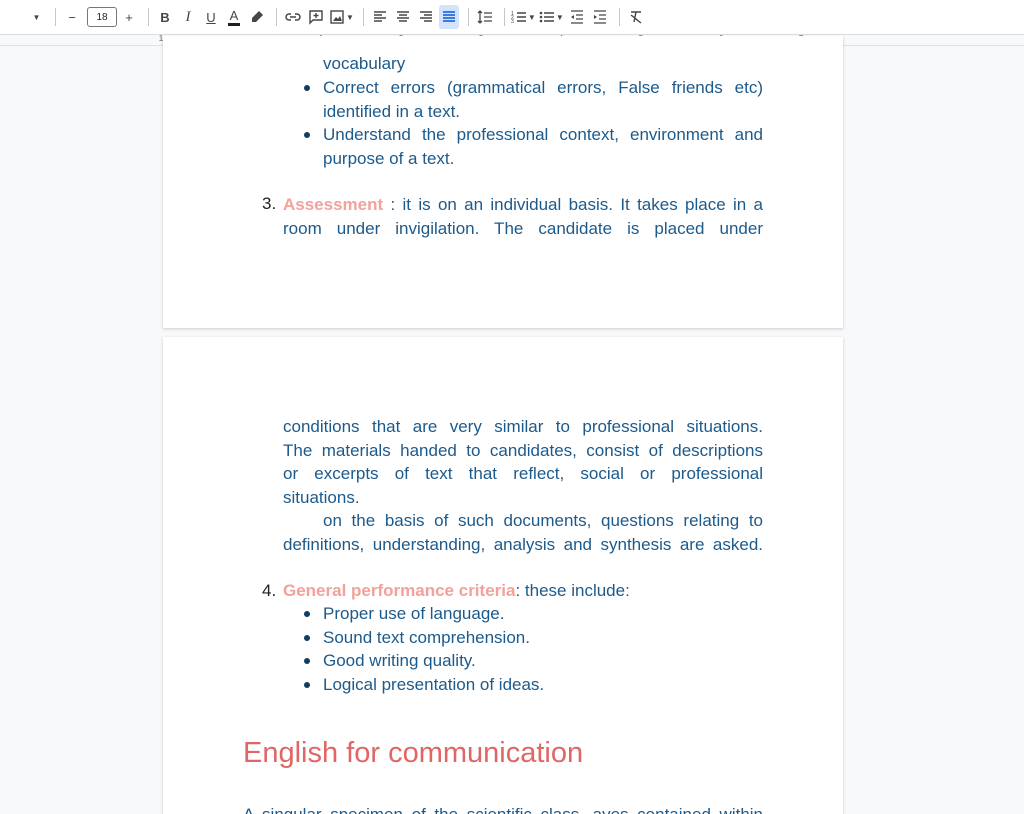 This screenshot has height=814, width=1024. Describe the element at coordinates (426, 637) in the screenshot. I see `criteria-item: Sound text comprehension.` at that location.